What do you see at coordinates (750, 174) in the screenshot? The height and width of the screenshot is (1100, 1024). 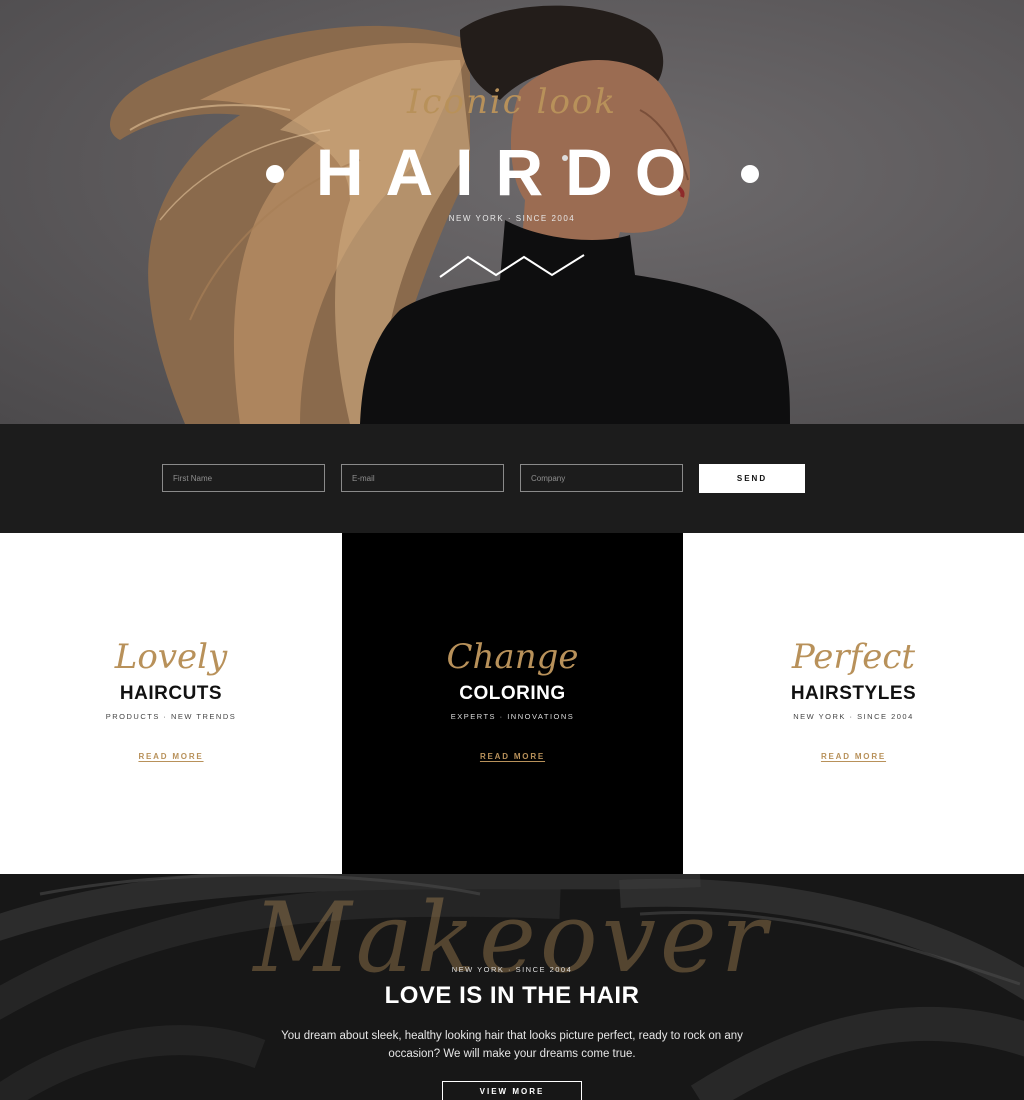 I see `brand-dot-right` at bounding box center [750, 174].